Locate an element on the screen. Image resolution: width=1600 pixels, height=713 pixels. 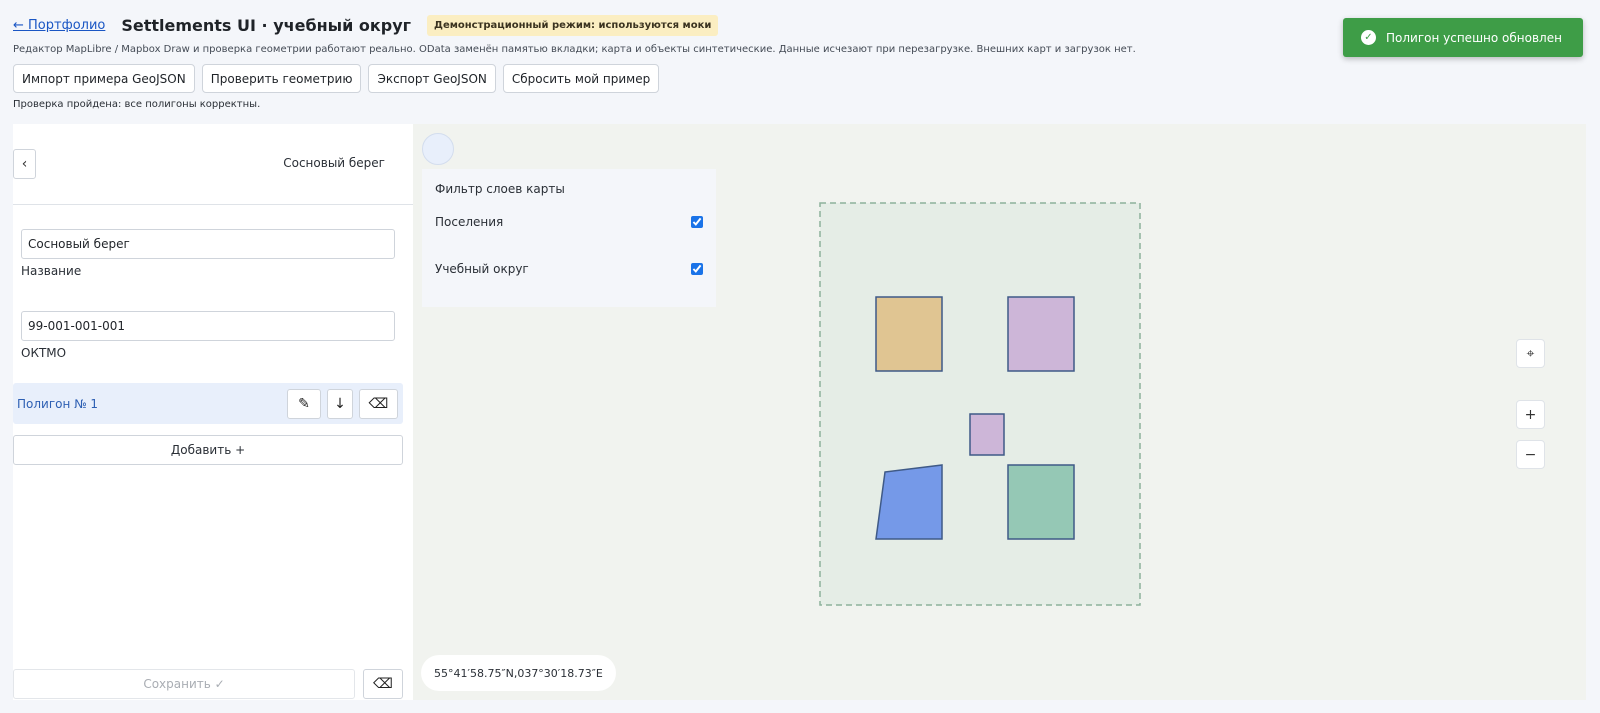
download-polygon-button: ↓ is located at coordinates (340, 403).